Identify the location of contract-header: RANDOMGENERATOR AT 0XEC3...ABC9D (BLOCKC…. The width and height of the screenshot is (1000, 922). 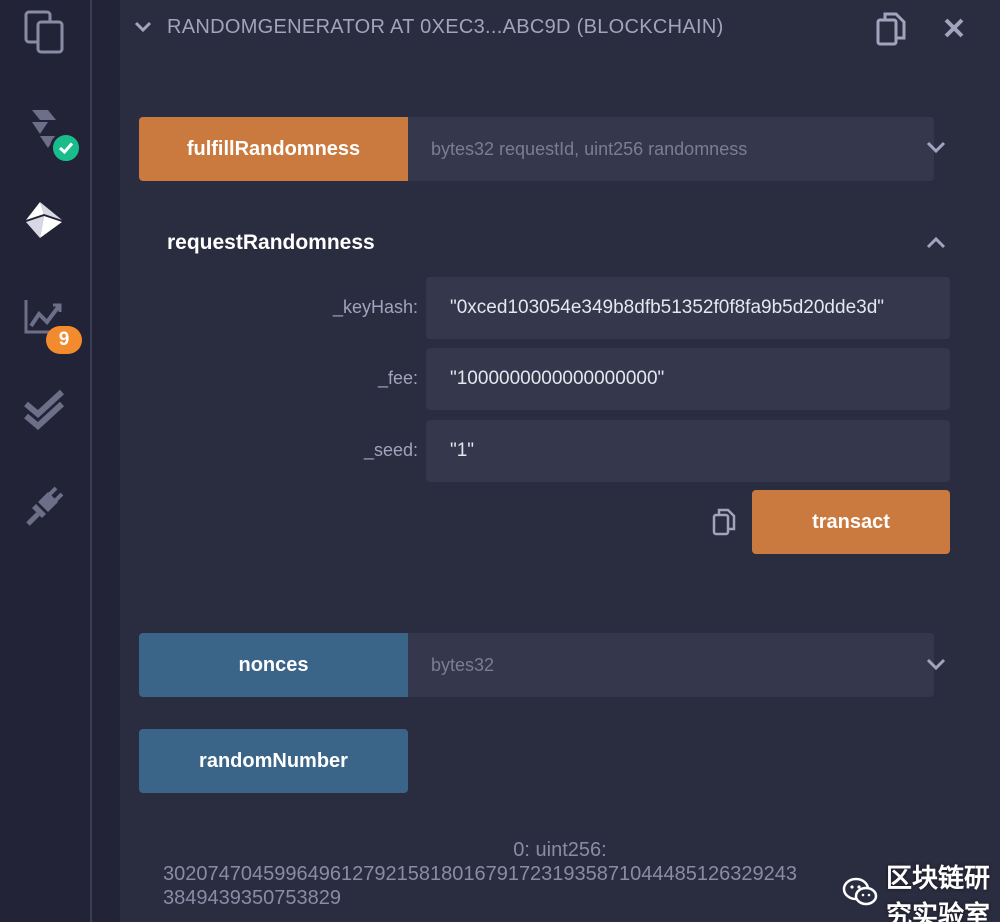
(560, 29).